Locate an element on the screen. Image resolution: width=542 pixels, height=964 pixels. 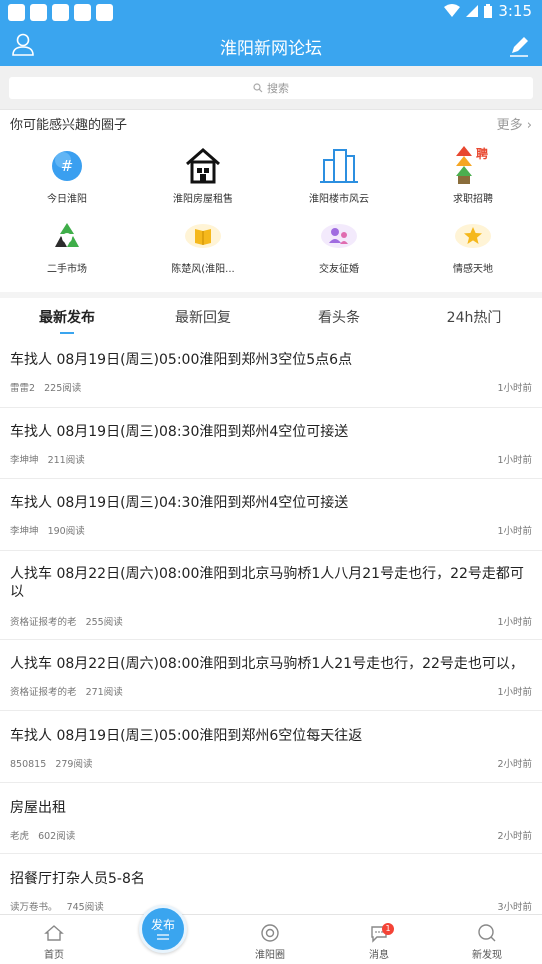
circle-icon is located at coordinates (270, 933).